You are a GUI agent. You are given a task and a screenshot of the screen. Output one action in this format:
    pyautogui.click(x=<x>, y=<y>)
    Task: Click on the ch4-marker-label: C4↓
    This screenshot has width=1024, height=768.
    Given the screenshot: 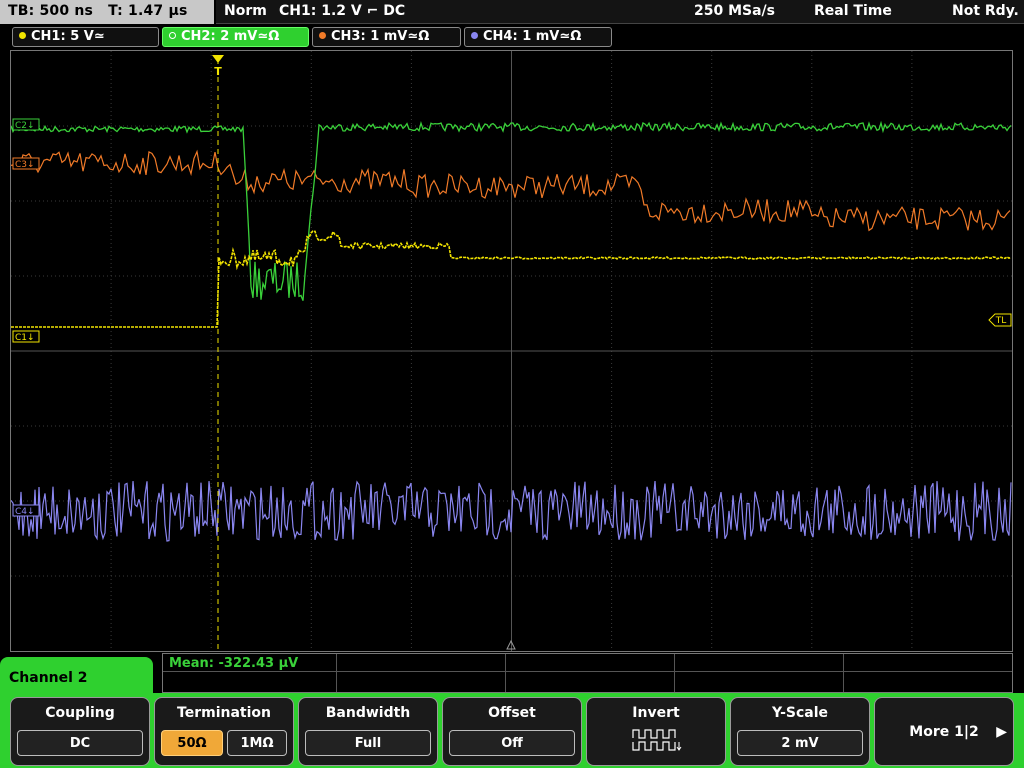 What is the action you would take?
    pyautogui.click(x=25, y=512)
    